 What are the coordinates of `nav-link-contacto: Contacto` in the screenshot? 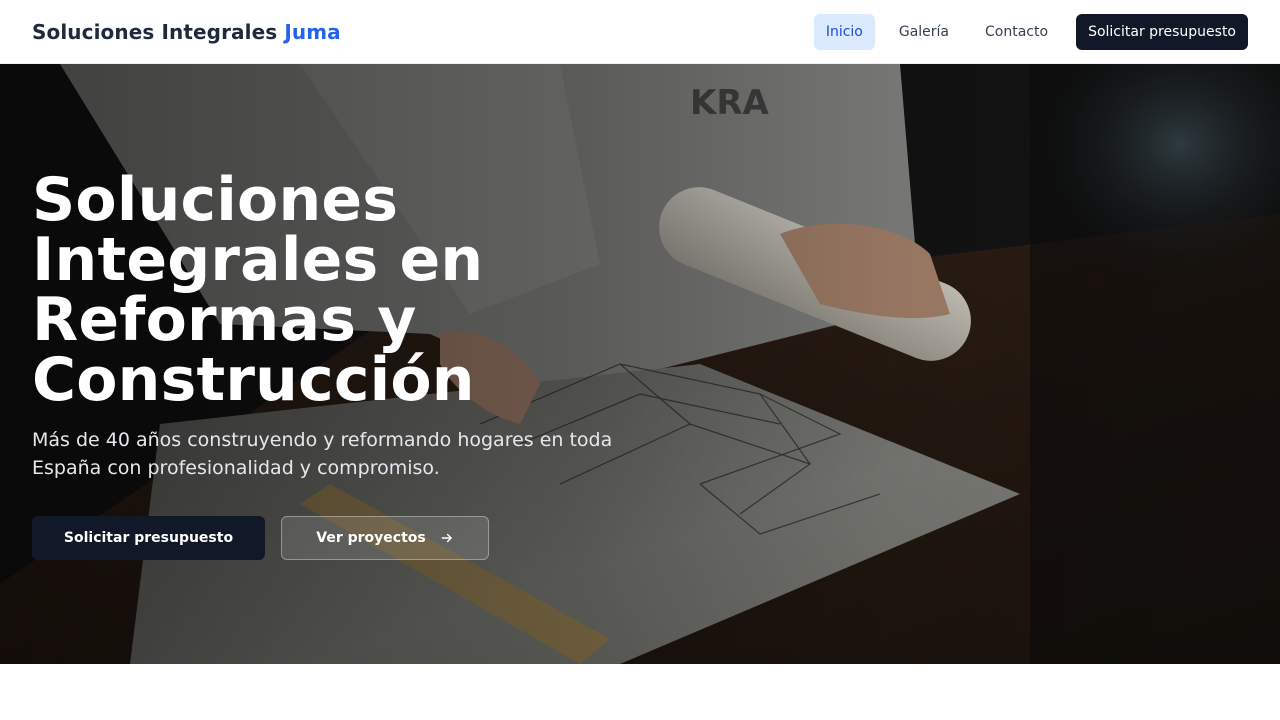 It's located at (1016, 32).